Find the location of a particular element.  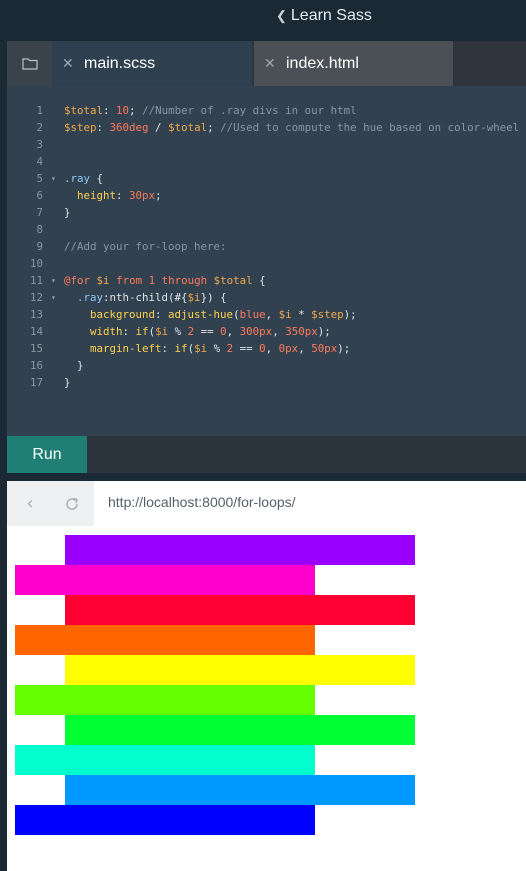

file-tabs: ✕ main.scss ✕ index.html is located at coordinates (266, 63).